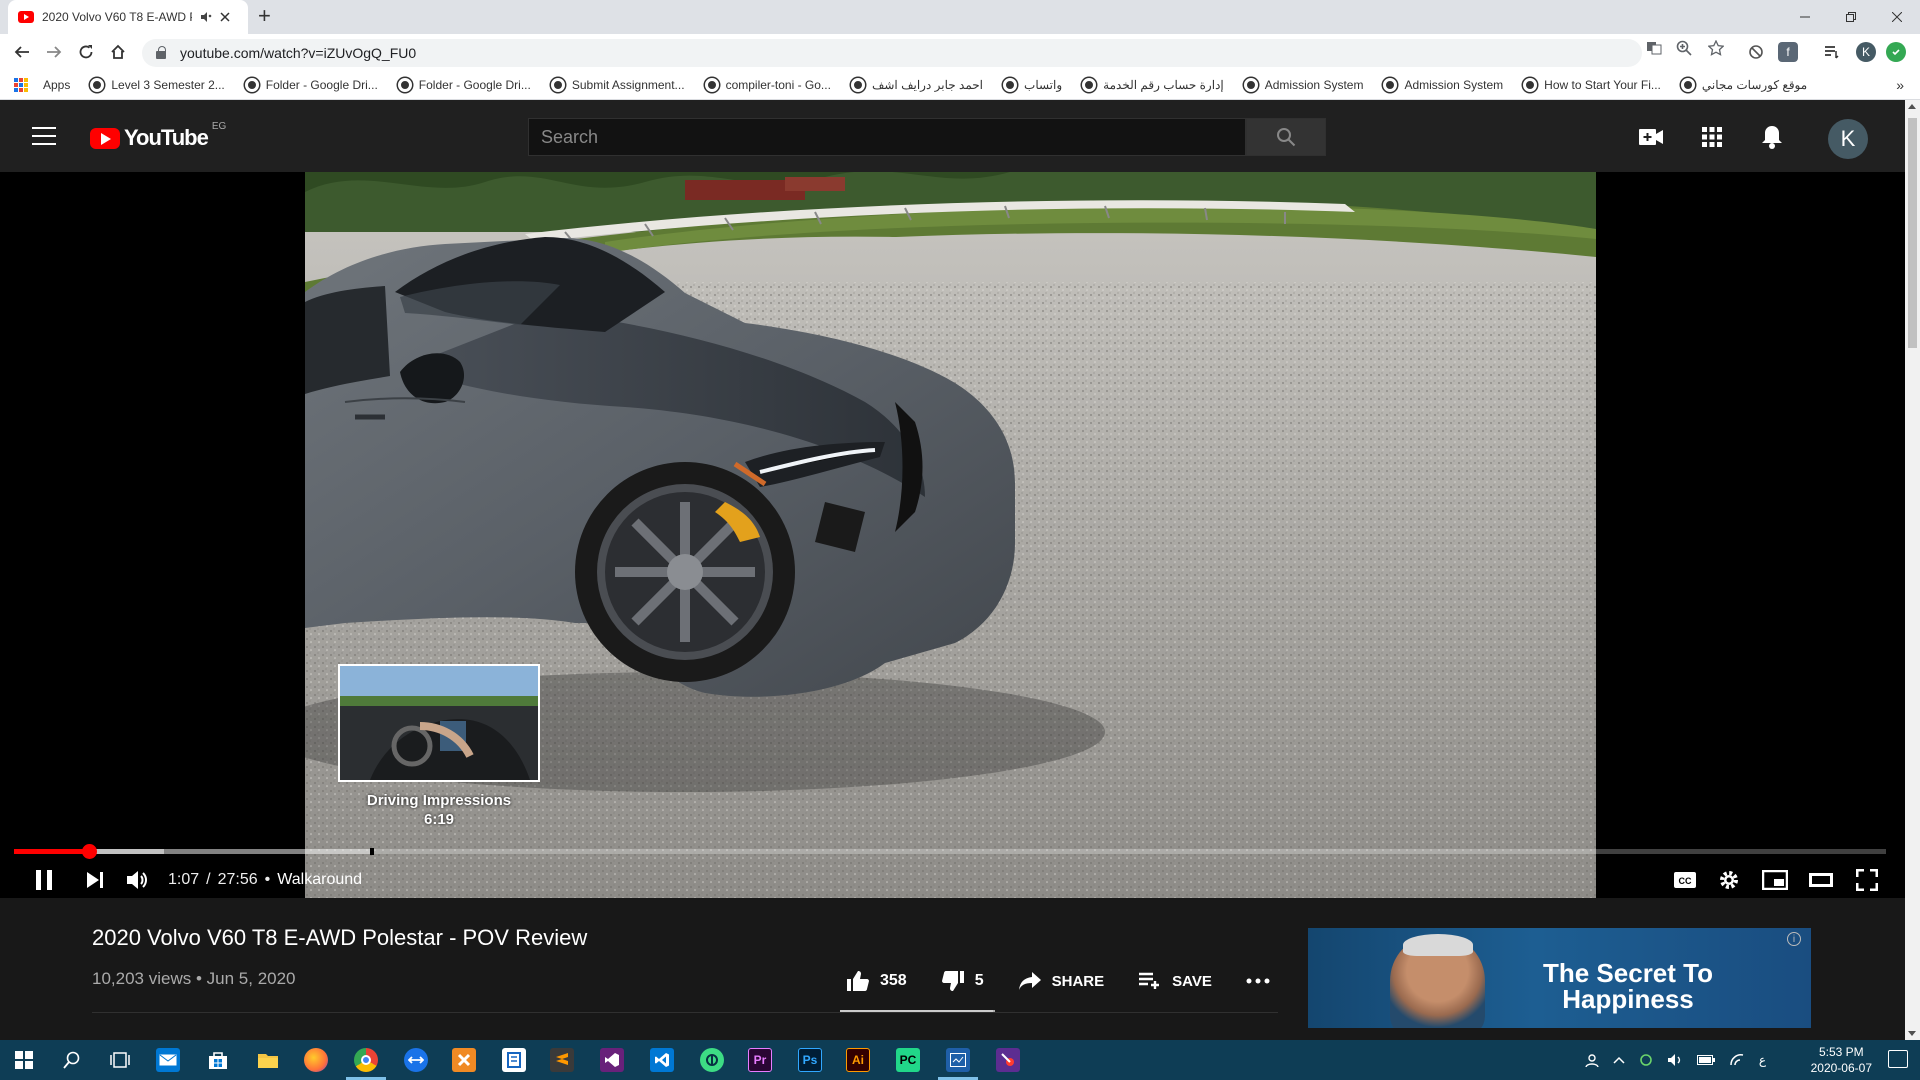 The width and height of the screenshot is (1920, 1080). What do you see at coordinates (1153, 84) in the screenshot?
I see `bookmark-item: إدارة حساب رقم الخدمة` at bounding box center [1153, 84].